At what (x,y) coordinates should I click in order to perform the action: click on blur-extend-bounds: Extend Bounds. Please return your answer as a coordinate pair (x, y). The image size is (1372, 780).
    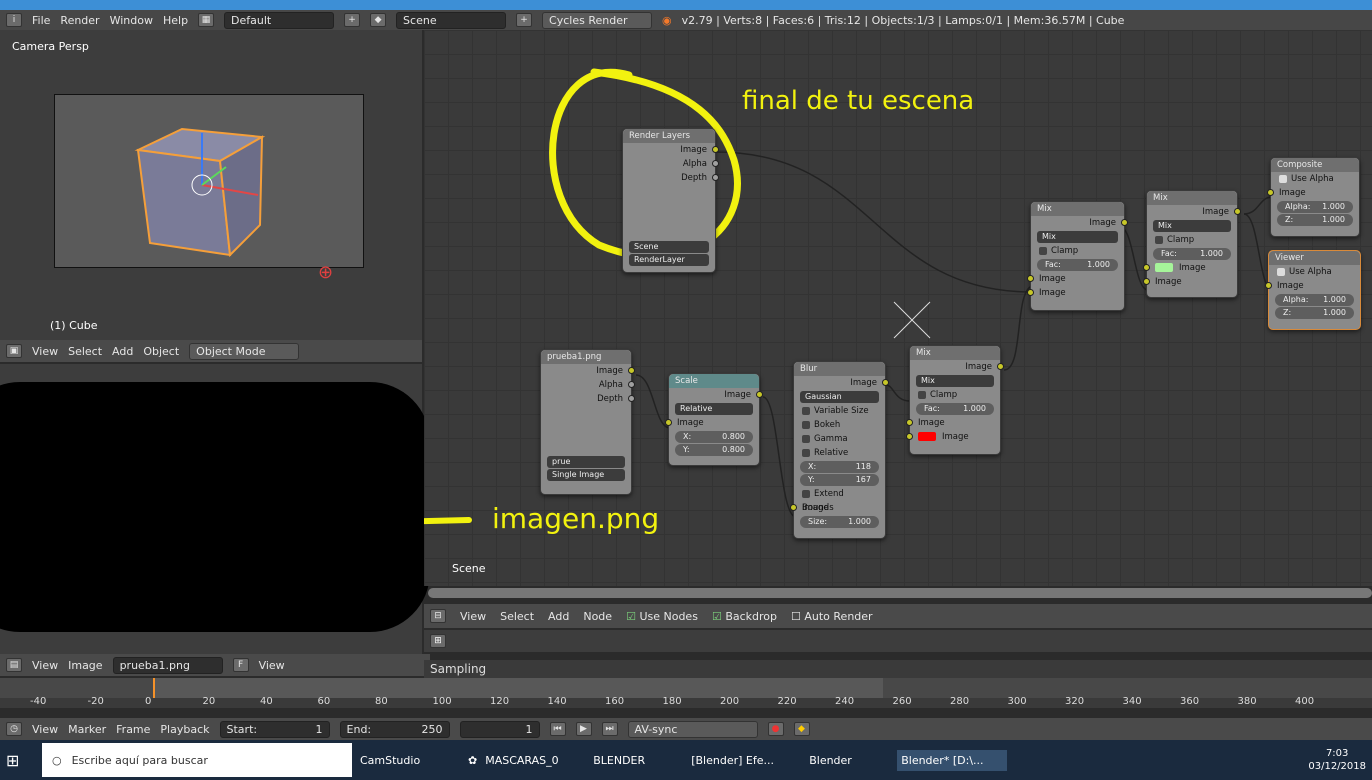
    Looking at the image, I should click on (839, 500).